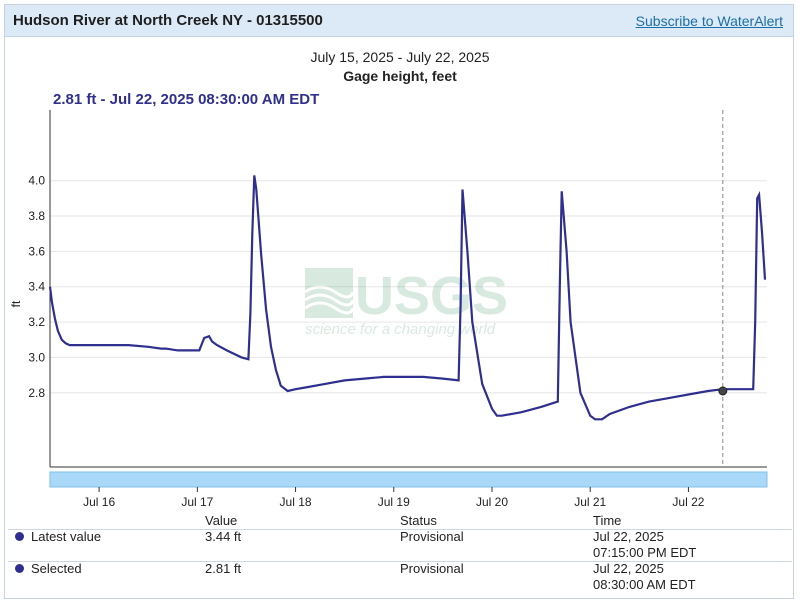 The image size is (800, 603). I want to click on y-tick-label: 3.2, so click(36, 322).